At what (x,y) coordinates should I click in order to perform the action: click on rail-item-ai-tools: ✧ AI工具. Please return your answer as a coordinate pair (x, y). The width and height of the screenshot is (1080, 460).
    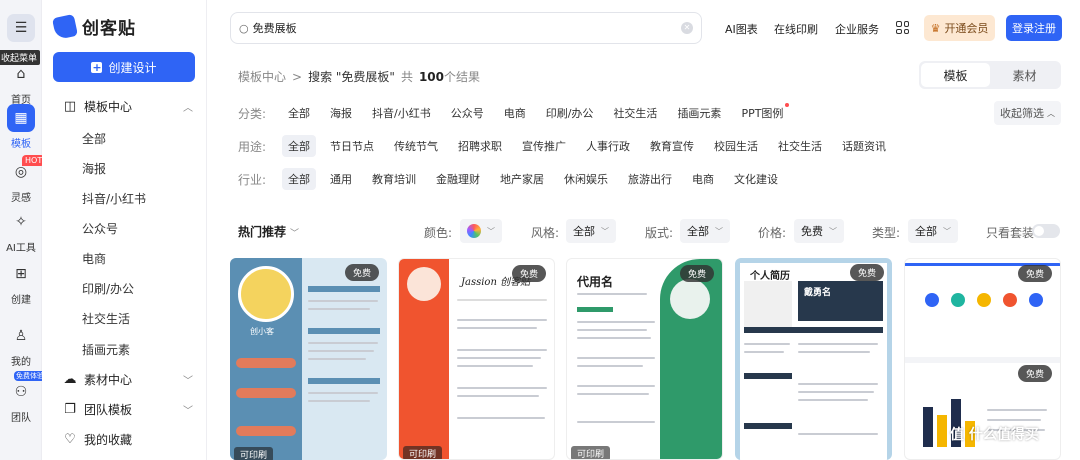
    Looking at the image, I should click on (21, 231).